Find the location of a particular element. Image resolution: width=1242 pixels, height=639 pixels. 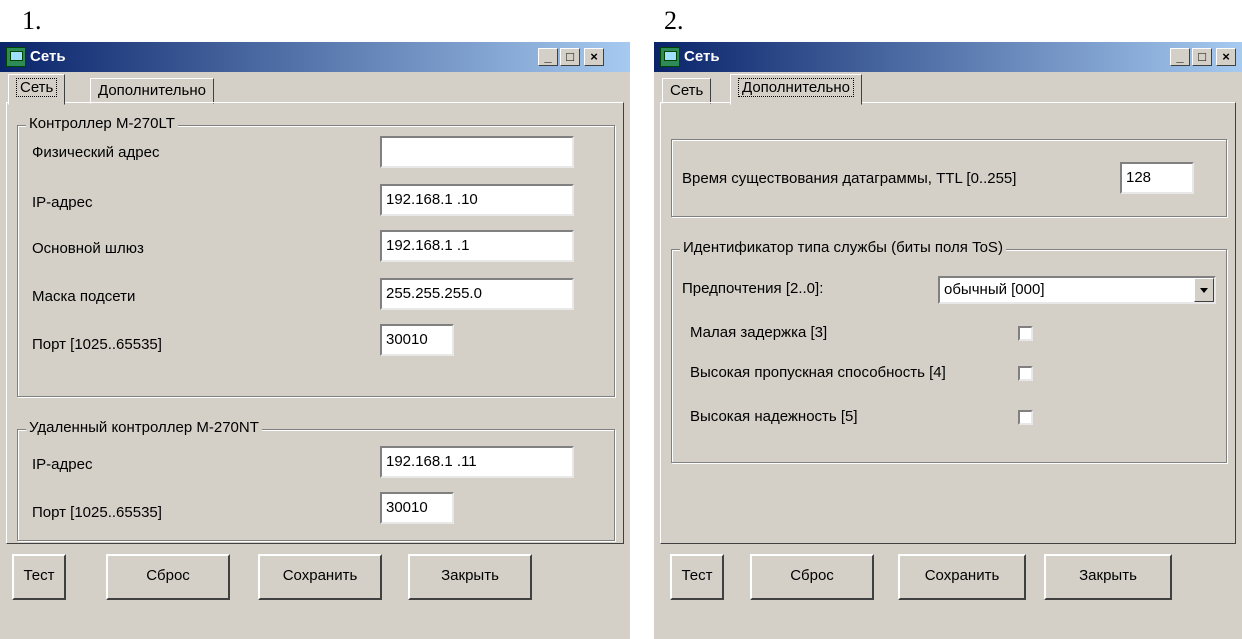

subnet-mask-field: 255.255.255.0 is located at coordinates (477, 294).